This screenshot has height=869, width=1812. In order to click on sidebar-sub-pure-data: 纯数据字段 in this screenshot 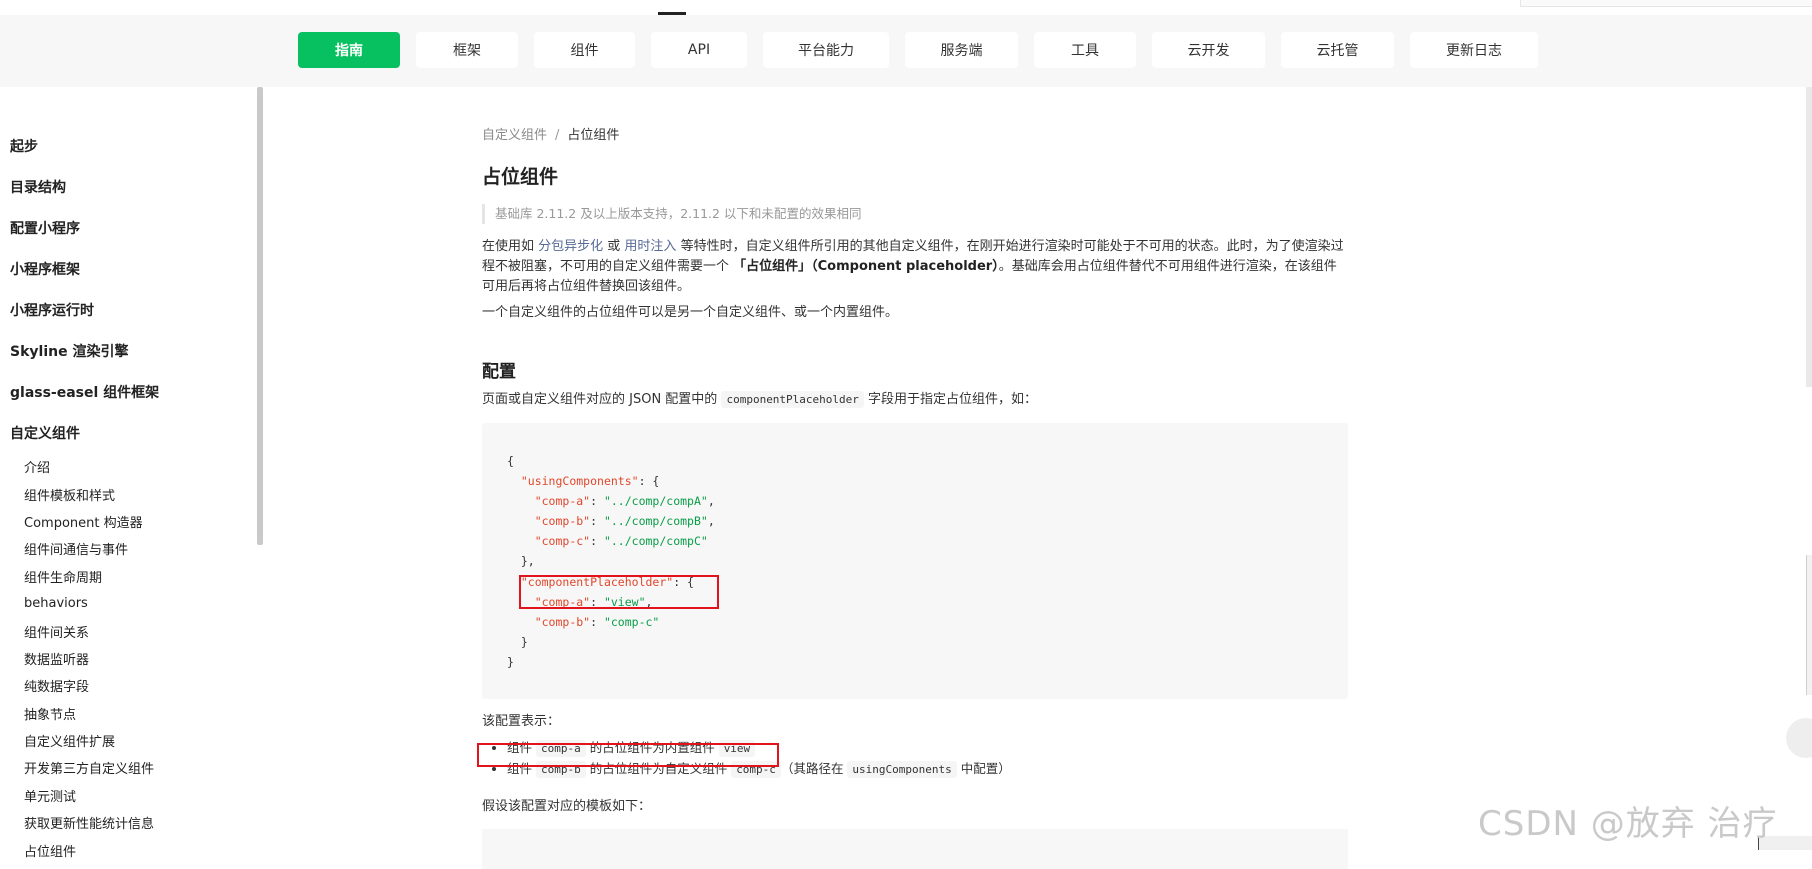, I will do `click(130, 685)`.